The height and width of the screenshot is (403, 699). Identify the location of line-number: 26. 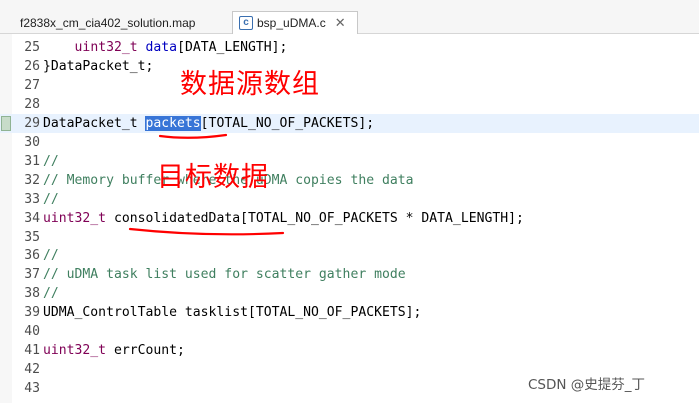
(32, 66).